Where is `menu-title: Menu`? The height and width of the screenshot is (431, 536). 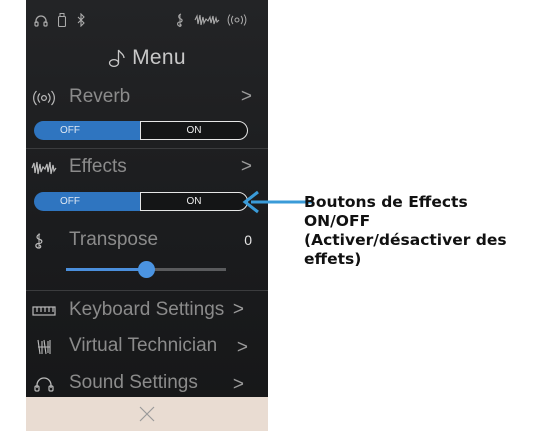 menu-title: Menu is located at coordinates (159, 57).